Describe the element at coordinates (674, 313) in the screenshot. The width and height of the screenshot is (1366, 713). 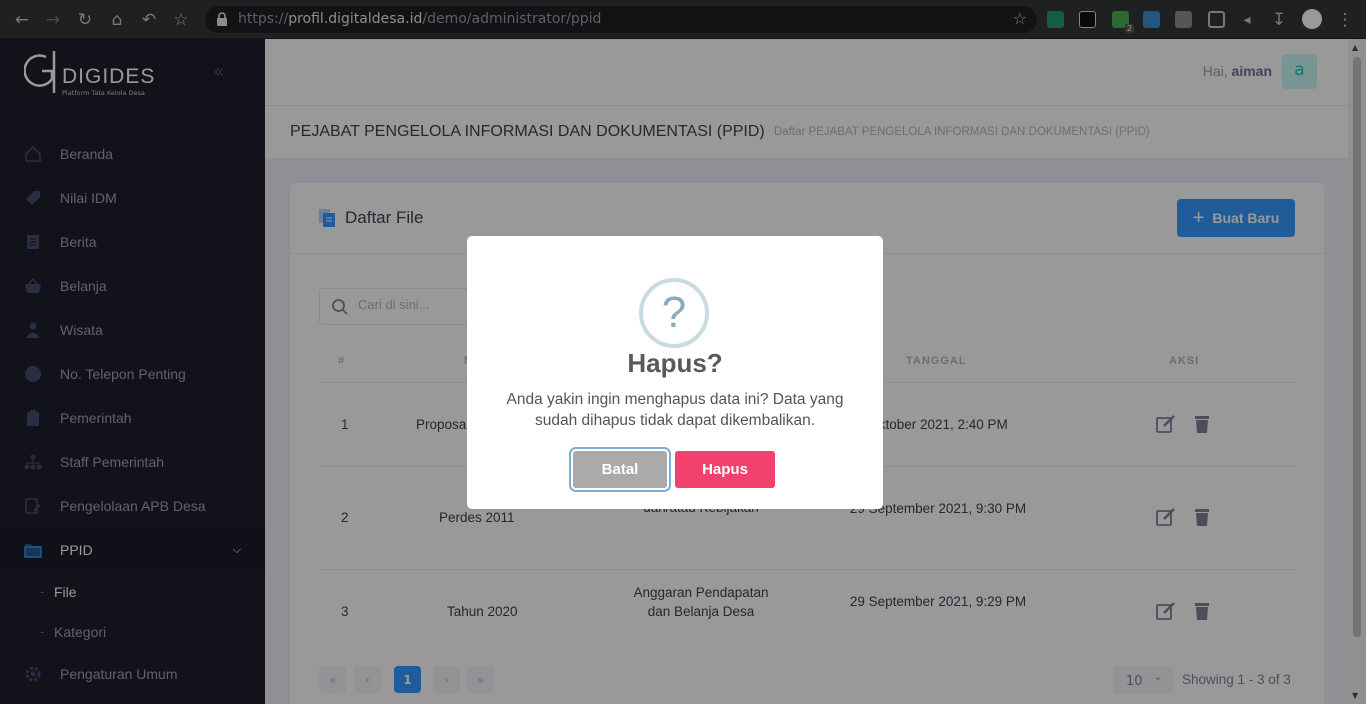
I see `question-icon: ?` at that location.